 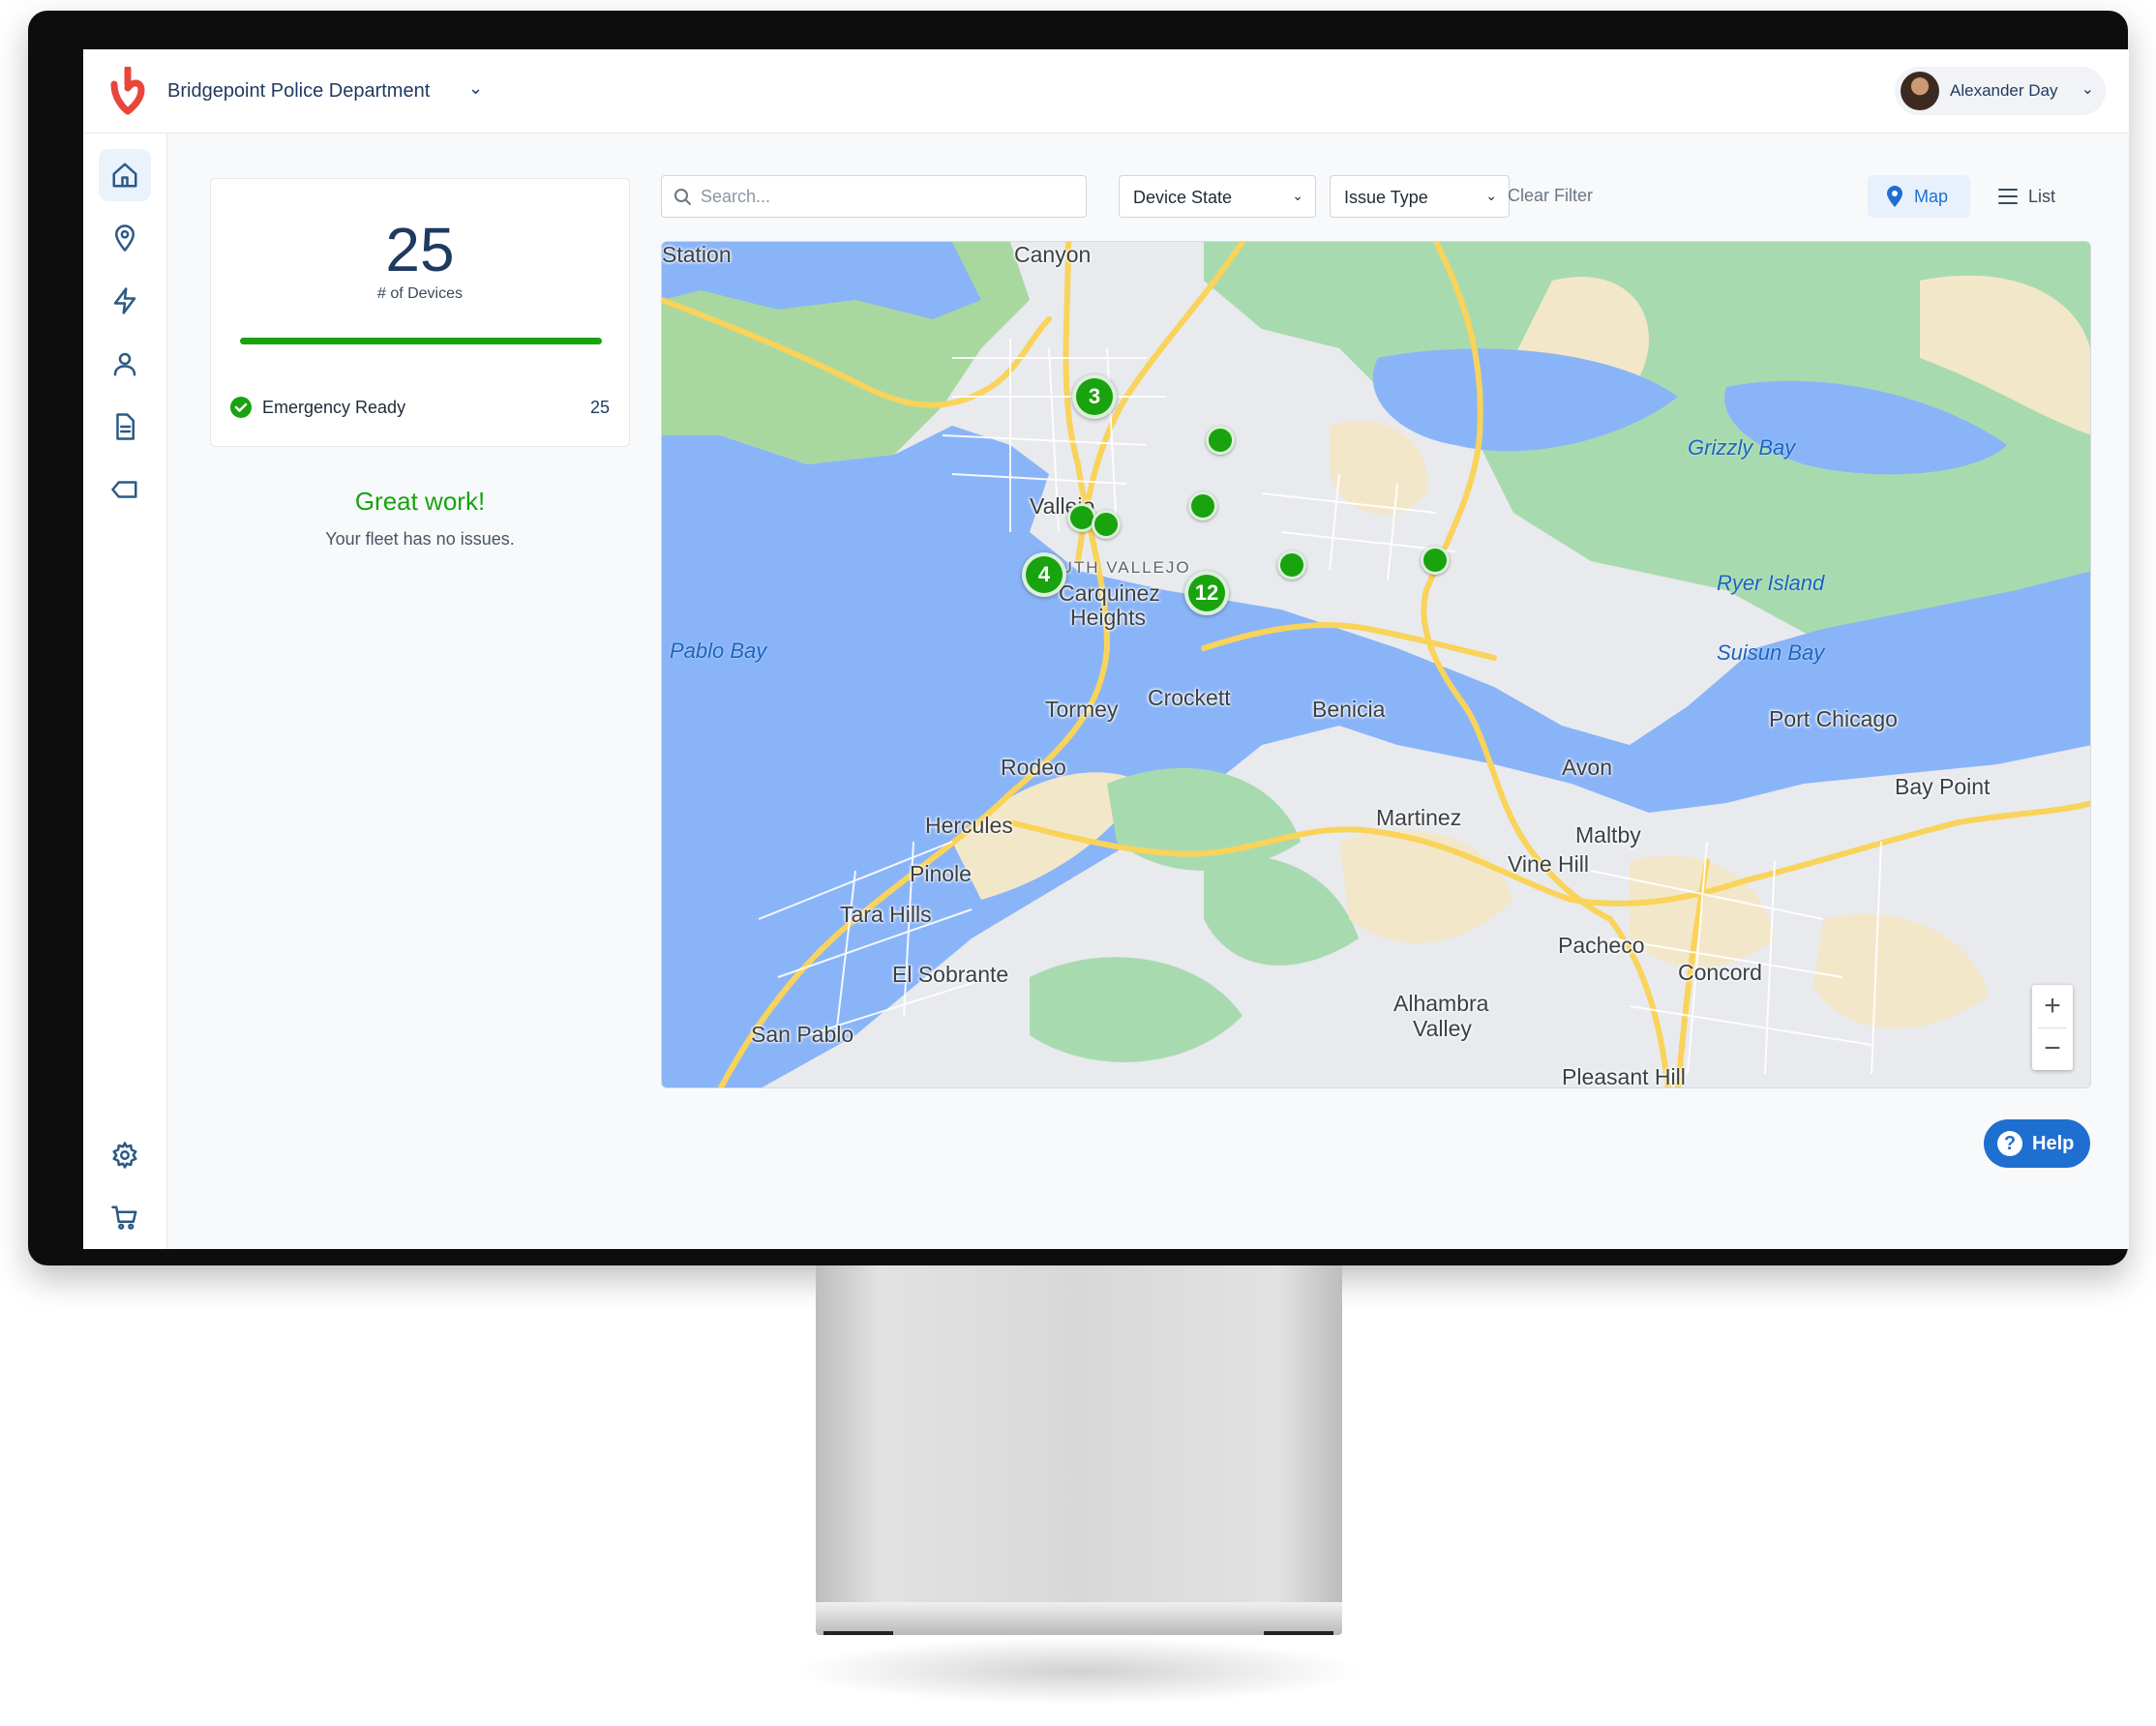 I want to click on map-label-concord: Concord, so click(x=1720, y=972).